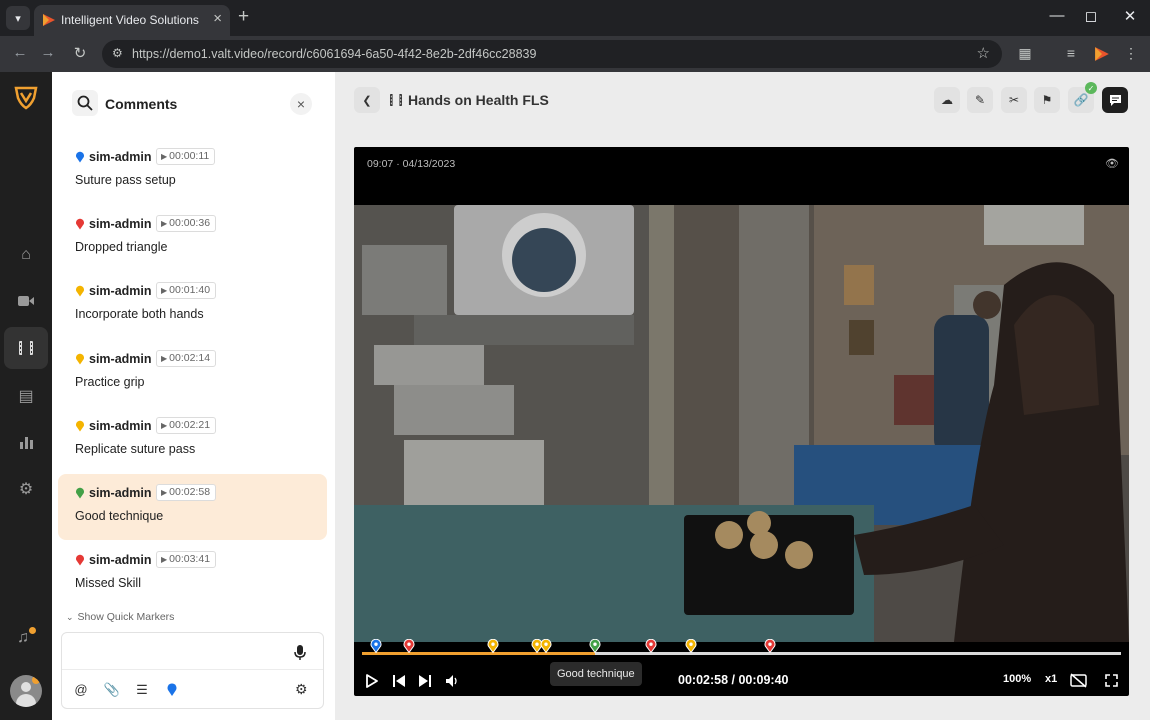 The width and height of the screenshot is (1150, 720). Describe the element at coordinates (301, 689) in the screenshot. I see `composer-settings-icon: ⚙` at that location.